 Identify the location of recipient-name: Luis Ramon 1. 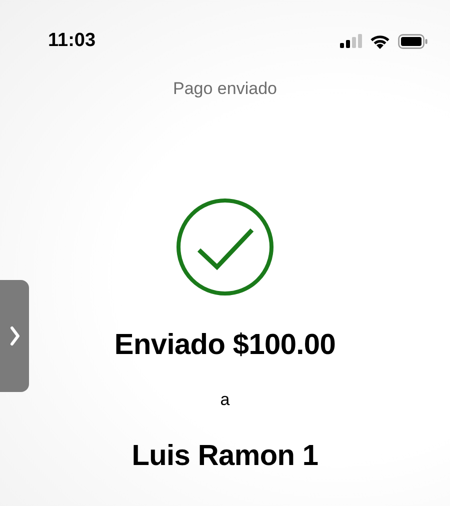
(225, 456).